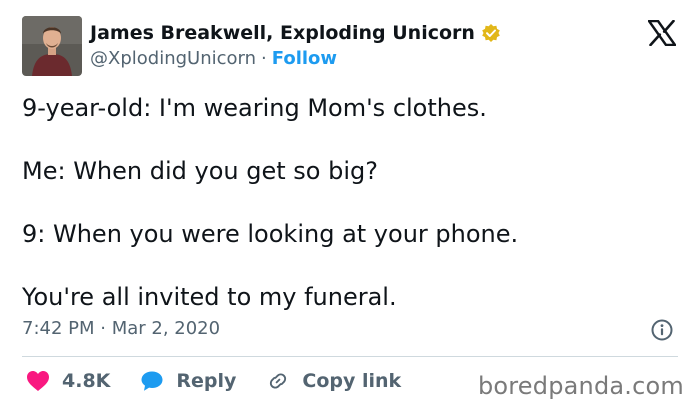  I want to click on tweet-line: You're all invited to my funeral., so click(209, 297).